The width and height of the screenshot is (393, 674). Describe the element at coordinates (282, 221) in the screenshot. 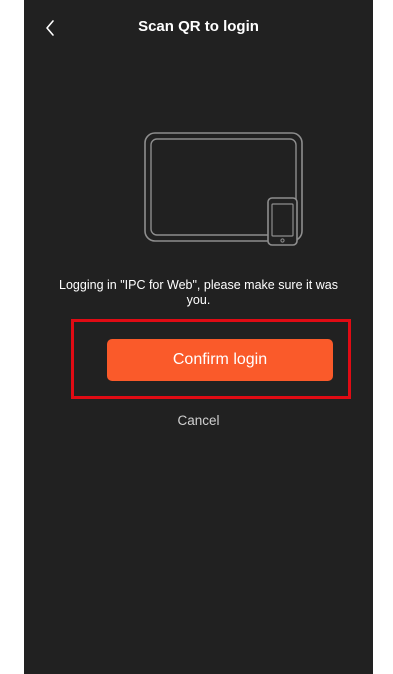

I see `phone-icon` at that location.